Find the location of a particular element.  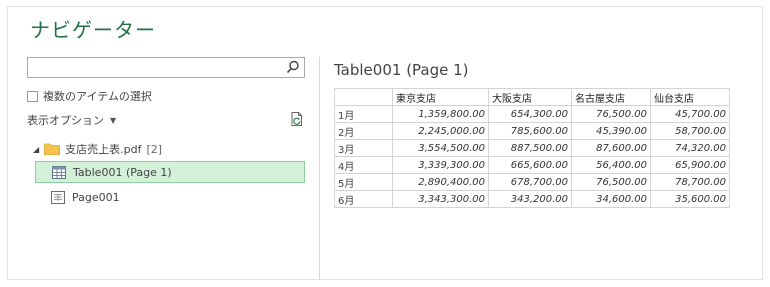

tree-folder: ◢ 支店売上表.pdf [2] is located at coordinates (97, 149).